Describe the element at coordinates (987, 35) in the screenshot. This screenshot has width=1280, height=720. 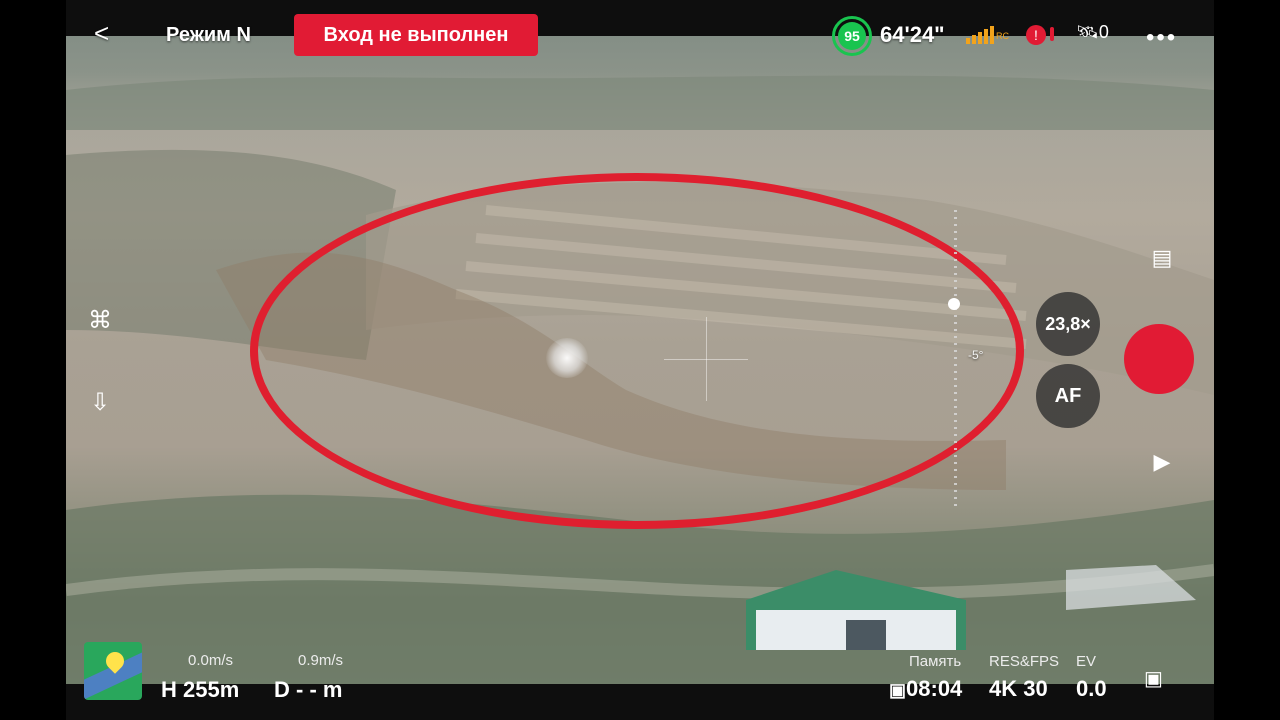
I see `signal-strength-icon: RC` at that location.